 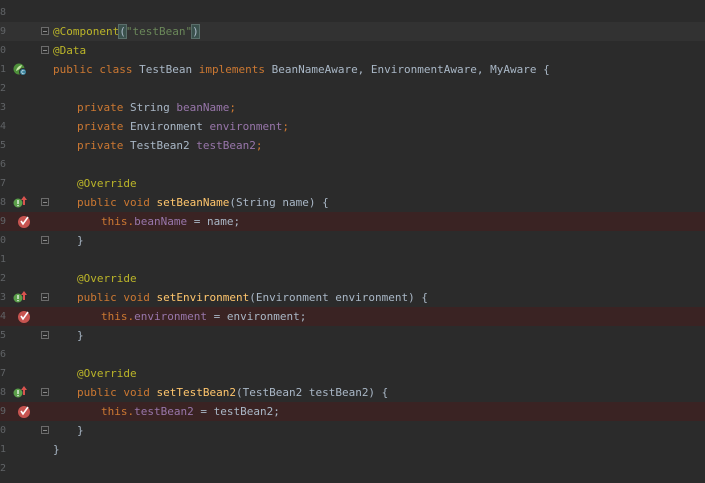 I want to click on method-name: setEnvironment, so click(x=203, y=297).